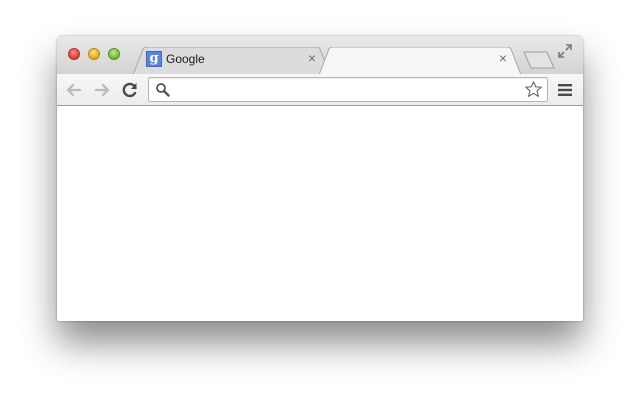  What do you see at coordinates (154, 59) in the screenshot?
I see `google-favicon-icon: g` at bounding box center [154, 59].